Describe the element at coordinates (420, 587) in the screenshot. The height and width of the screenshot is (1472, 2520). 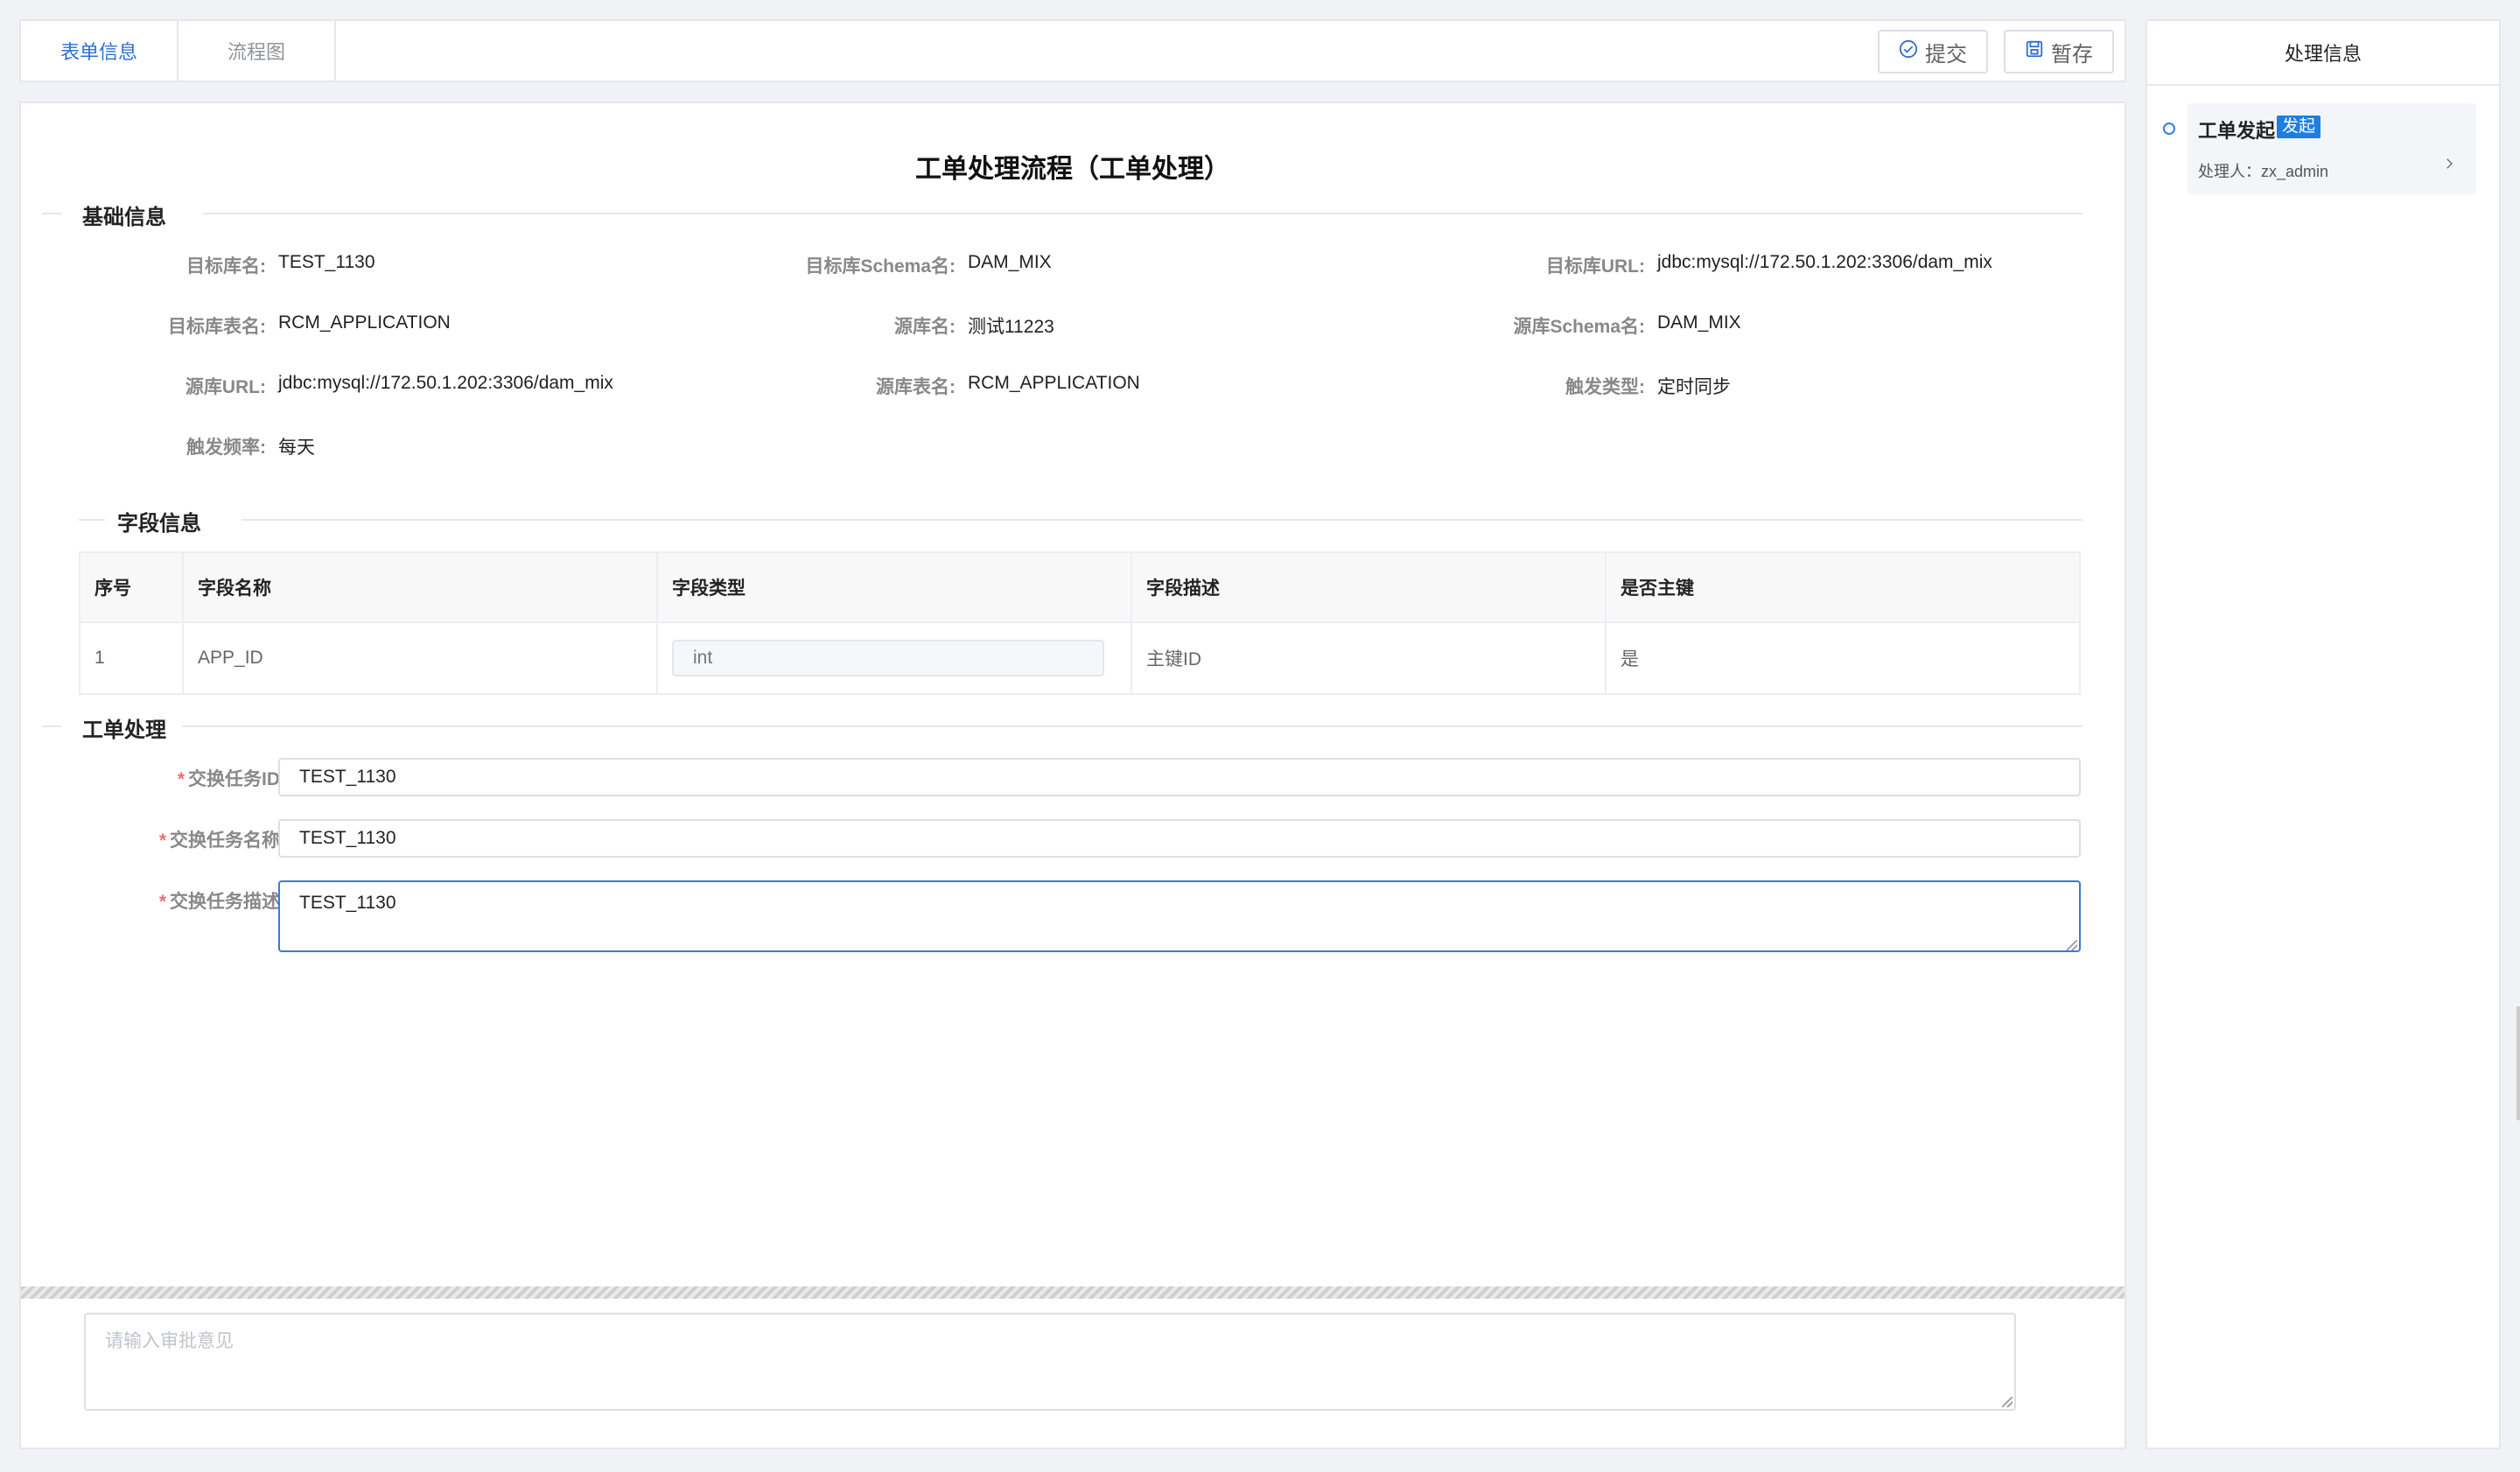
I see `col-name-header: 字段名称` at that location.